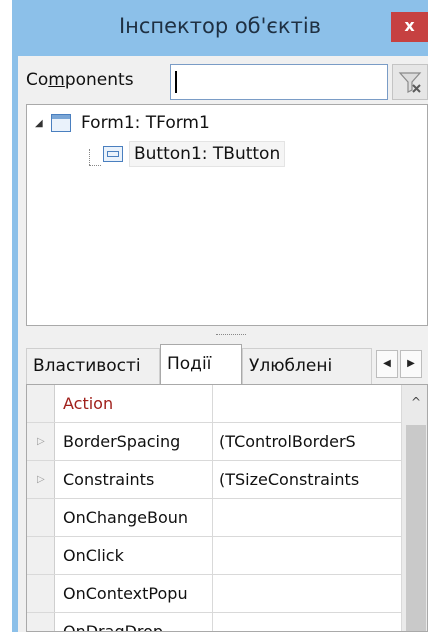 The width and height of the screenshot is (428, 632). I want to click on tree-node-button1: Button1: TButton, so click(194, 154).